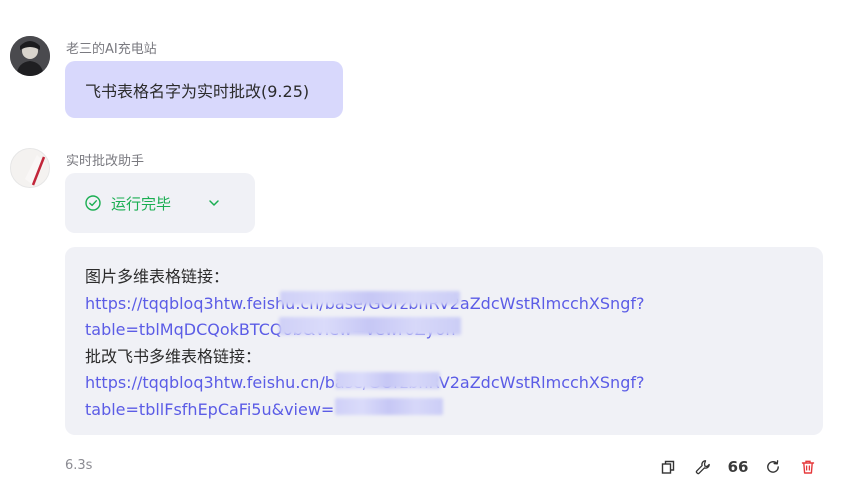 This screenshot has width=868, height=481. Describe the element at coordinates (773, 467) in the screenshot. I see `refresh-icon` at that location.